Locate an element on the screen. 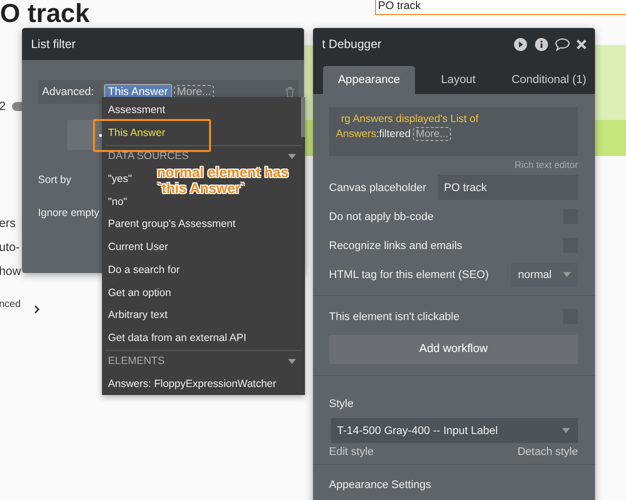  annotation-text: normal element has `this Answer` is located at coordinates (222, 180).